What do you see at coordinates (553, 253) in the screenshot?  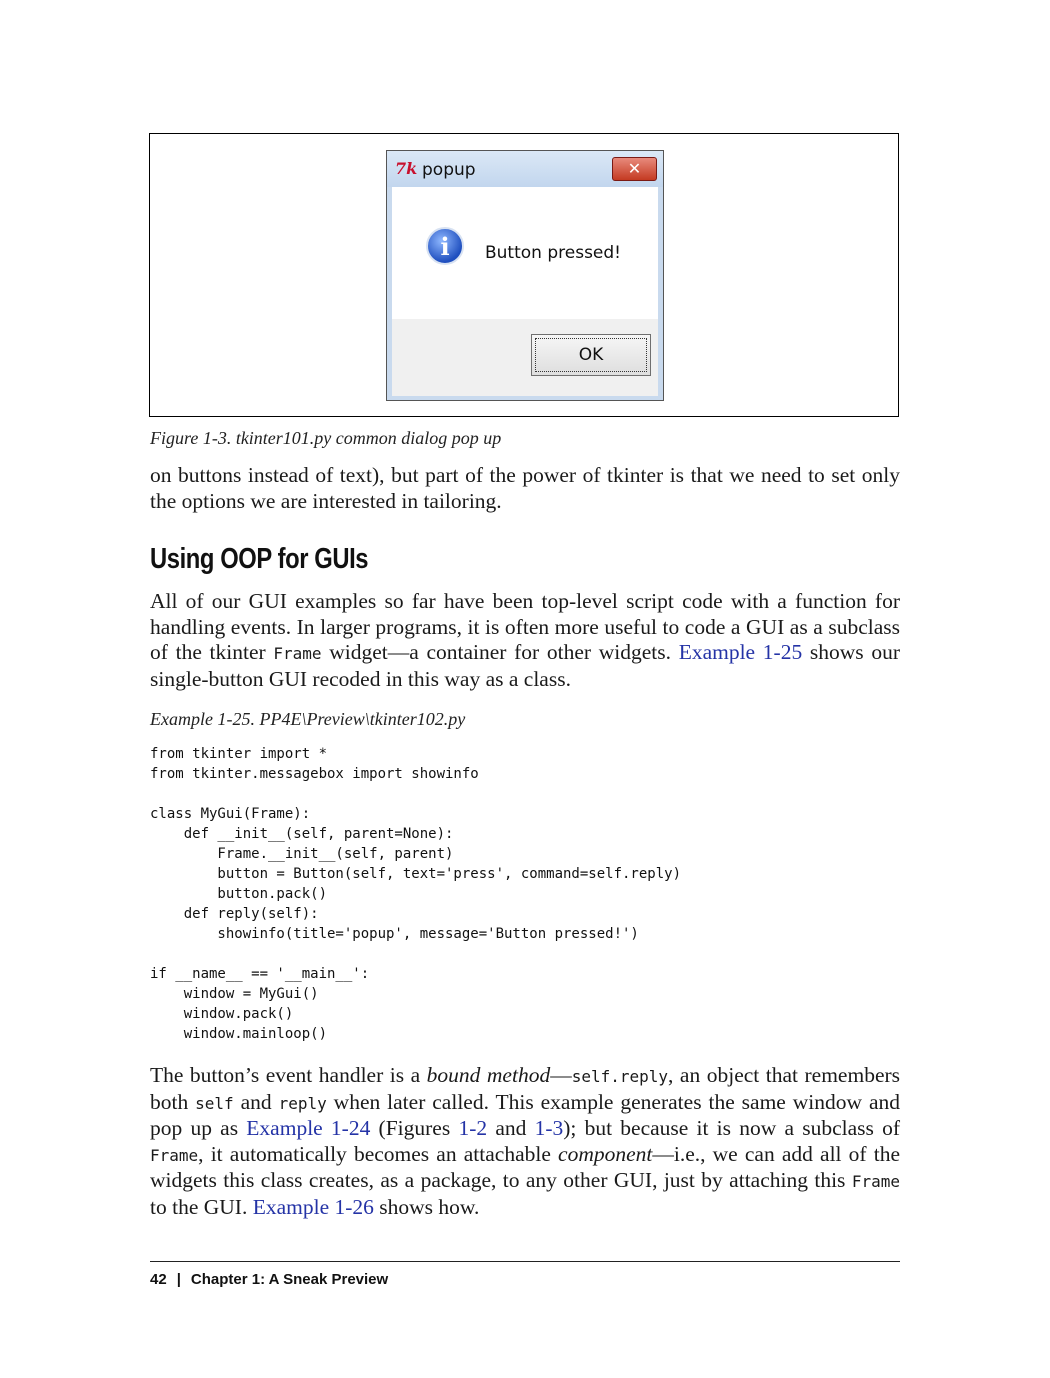 I see `dialog-message: Button pressed!` at bounding box center [553, 253].